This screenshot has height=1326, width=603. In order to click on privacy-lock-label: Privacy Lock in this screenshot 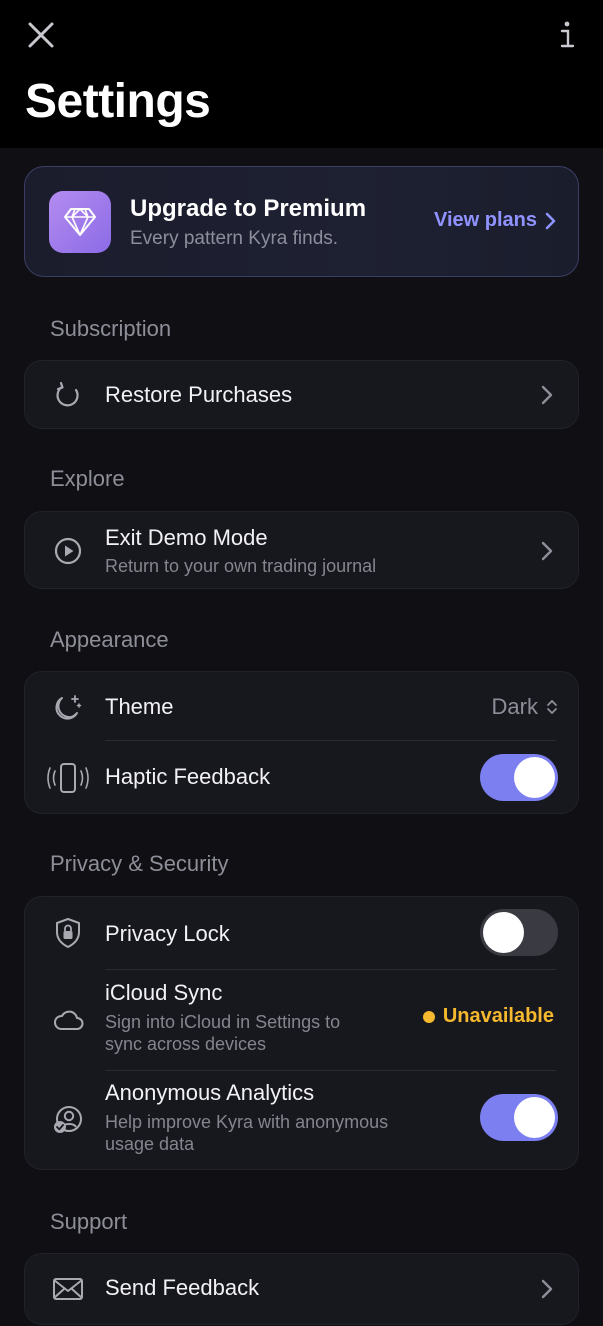, I will do `click(167, 933)`.